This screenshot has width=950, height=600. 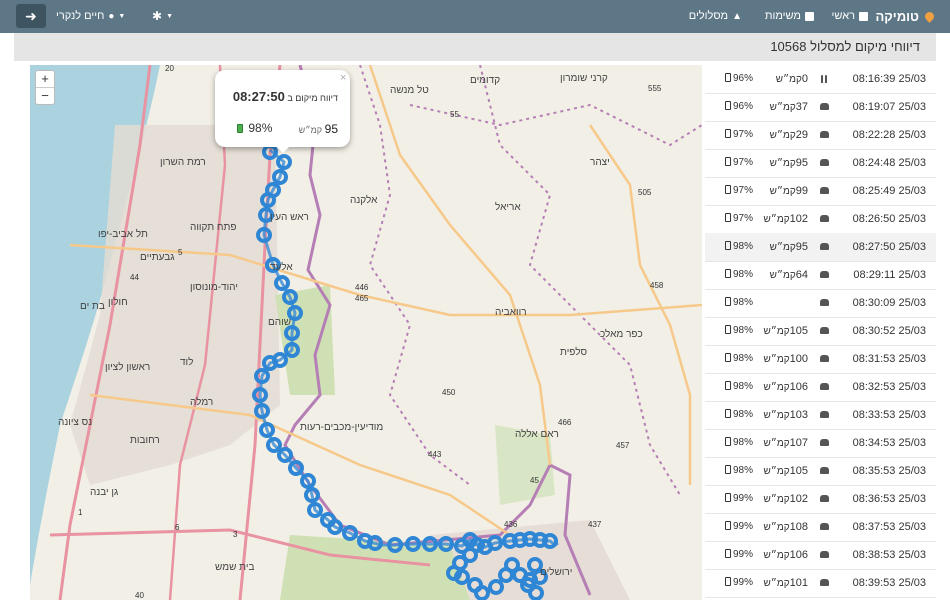 I want to click on report-row: 08:36:53 25/03 102קמ״ש 99%, so click(x=820, y=499).